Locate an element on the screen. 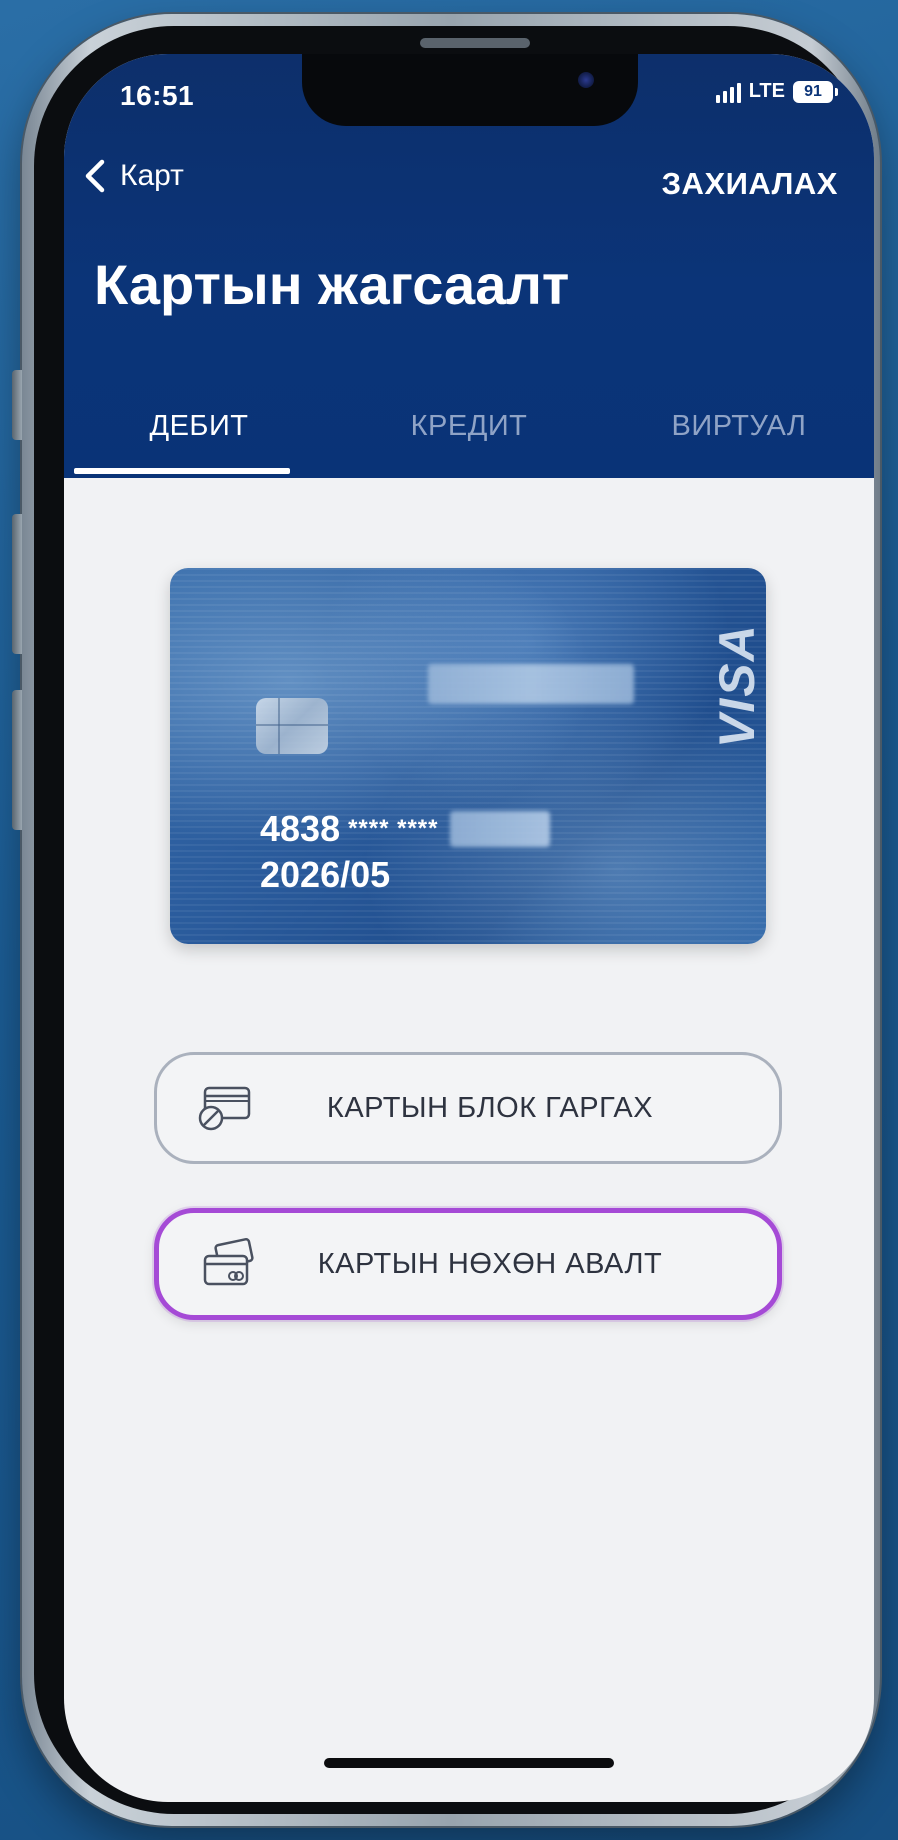 This screenshot has width=898, height=1840. block-card-label: КАРТЫН БЛОК ГАРГАХ is located at coordinates (490, 1107).